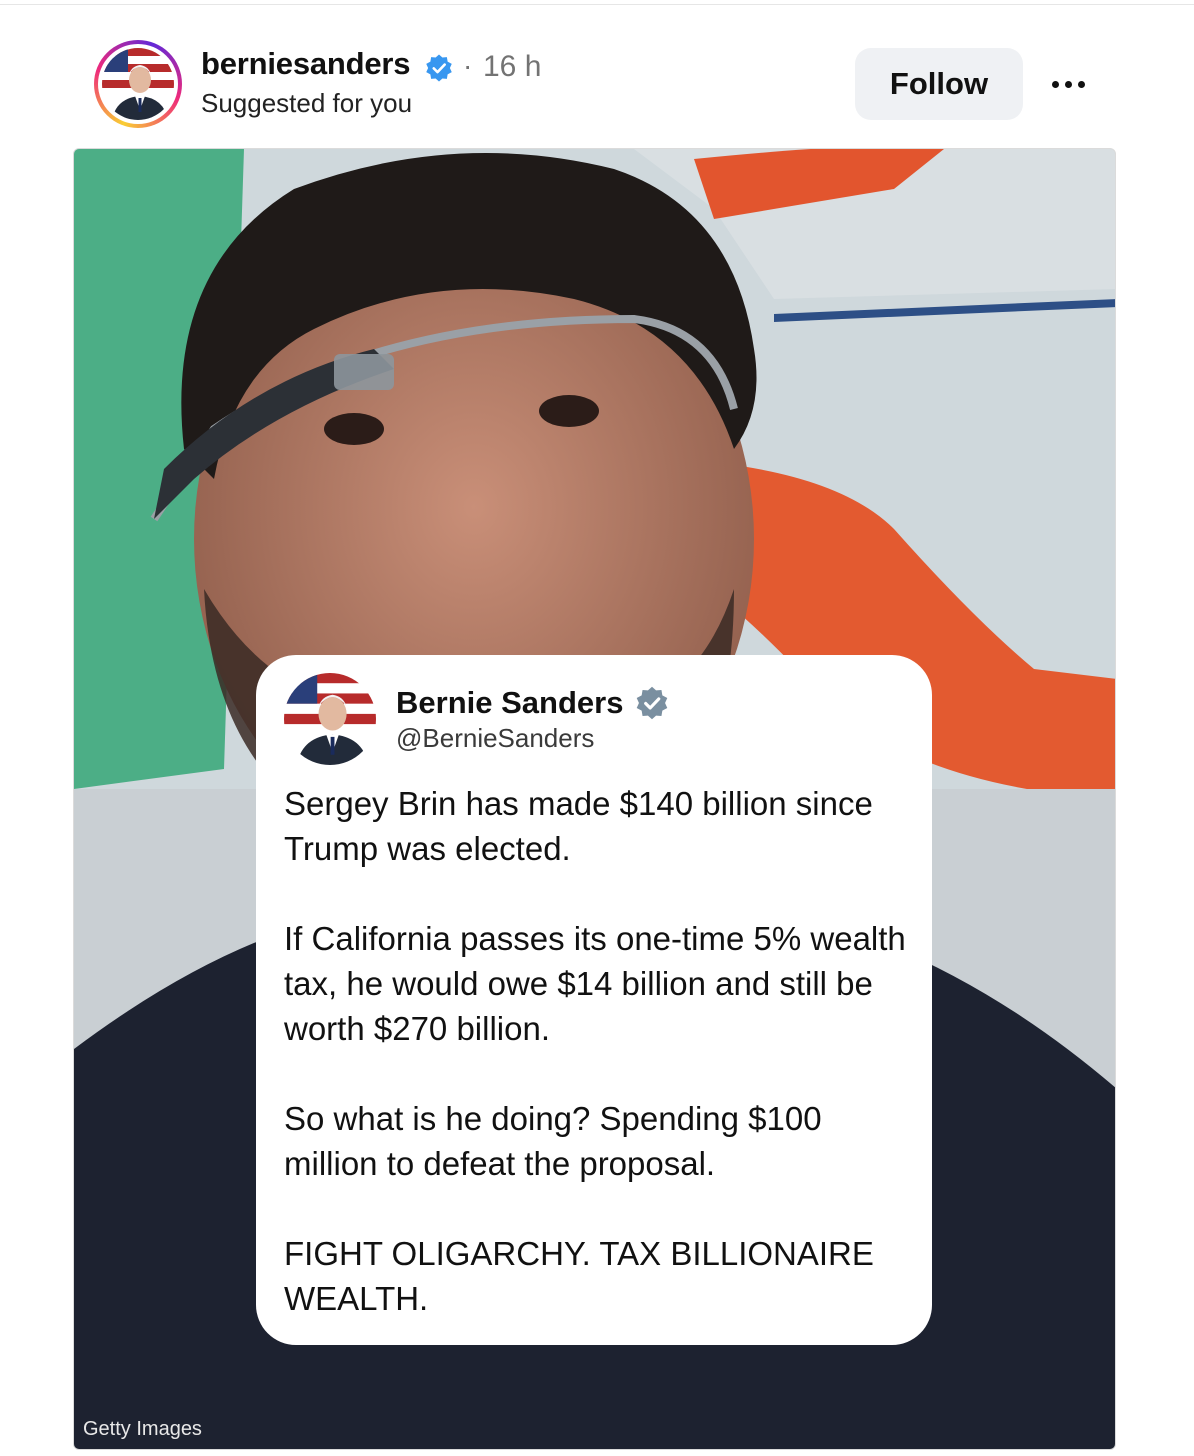 The image size is (1194, 1456). I want to click on avatar-image, so click(138, 84).